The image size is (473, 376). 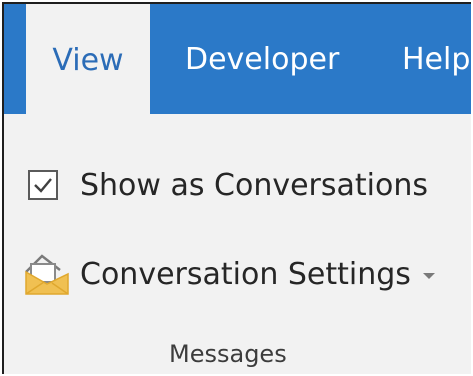 I want to click on tab-developer: Developer, so click(x=262, y=59).